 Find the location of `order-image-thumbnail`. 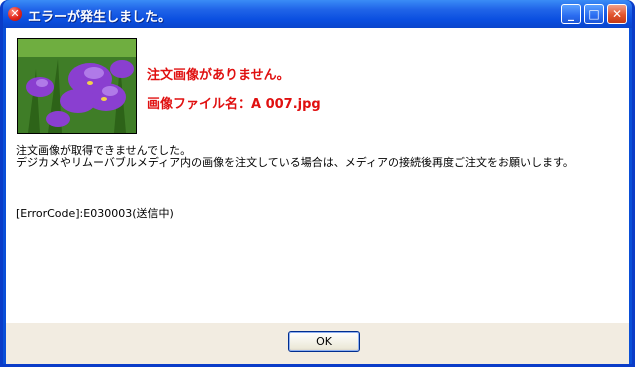

order-image-thumbnail is located at coordinates (77, 86).